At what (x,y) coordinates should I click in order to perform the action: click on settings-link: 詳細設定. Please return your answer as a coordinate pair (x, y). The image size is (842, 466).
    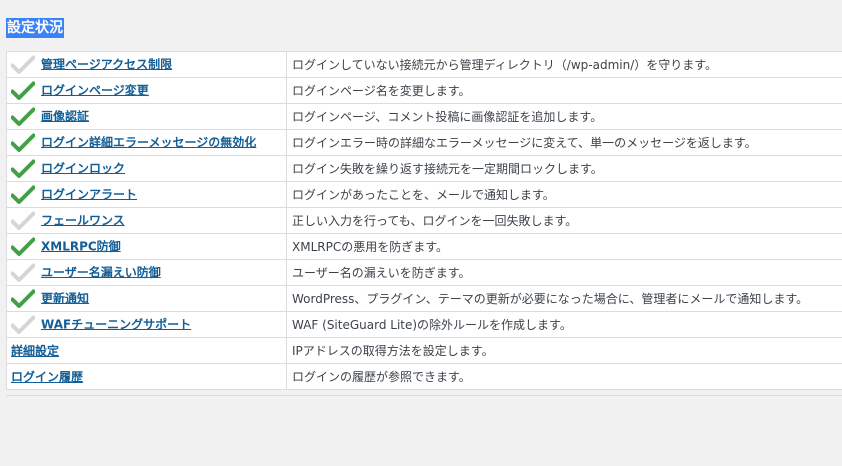
    Looking at the image, I should click on (35, 351).